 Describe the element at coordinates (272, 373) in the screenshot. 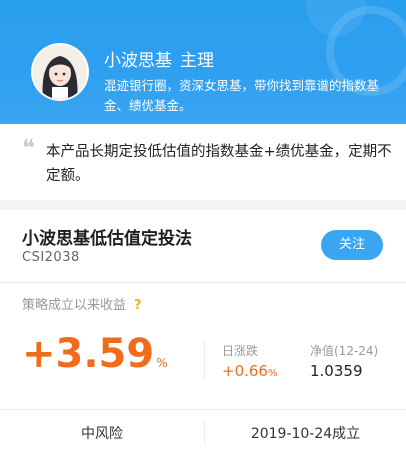

I see `daily-change-unit: %` at that location.